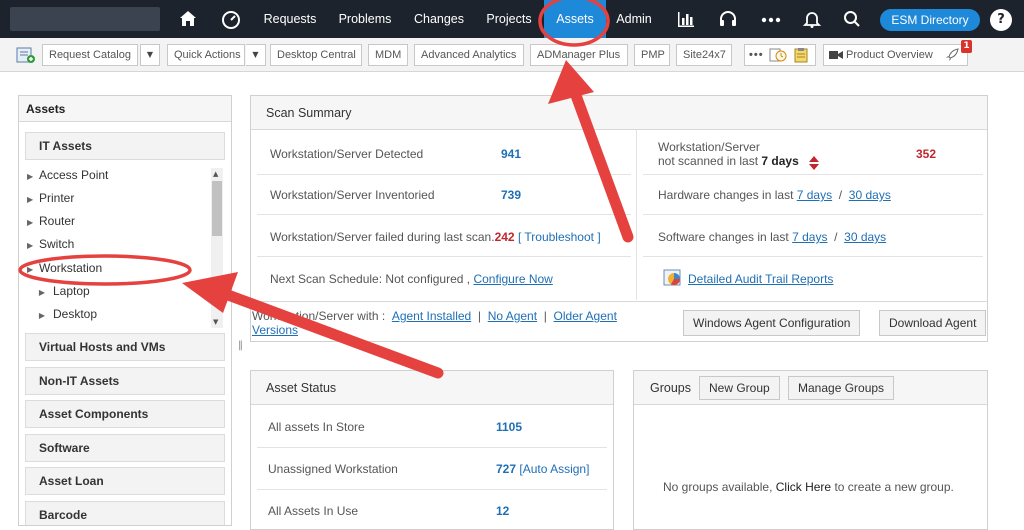  Describe the element at coordinates (772, 323) in the screenshot. I see `windows-agent-configuration-button: Windows Agent Configuration` at that location.